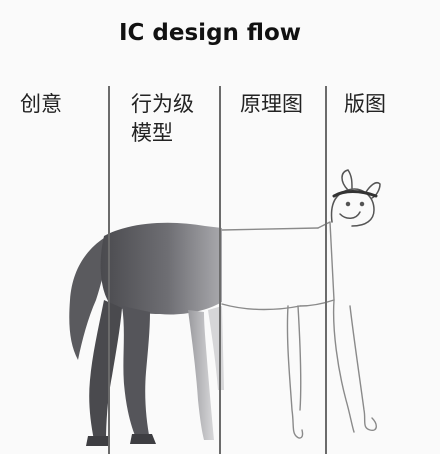  What do you see at coordinates (365, 104) in the screenshot?
I see `stage-label-layout: 版图` at bounding box center [365, 104].